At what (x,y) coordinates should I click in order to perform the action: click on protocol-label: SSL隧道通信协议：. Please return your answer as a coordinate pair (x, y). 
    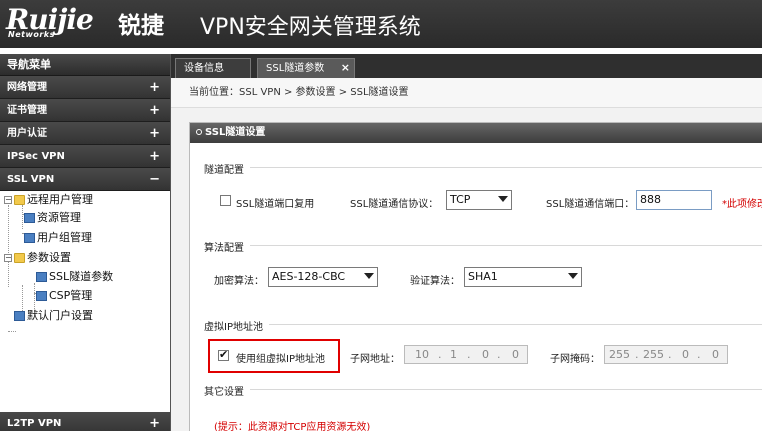
    Looking at the image, I should click on (394, 204).